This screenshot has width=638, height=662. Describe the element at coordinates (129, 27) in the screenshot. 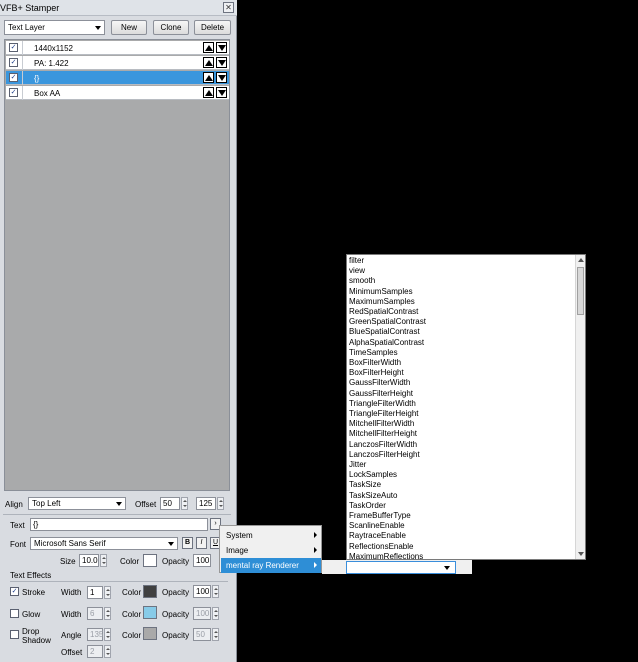

I see `new-button: New` at that location.